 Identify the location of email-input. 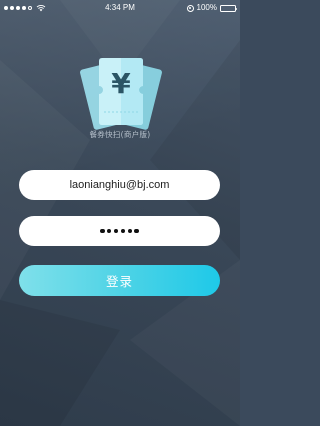
(119, 185).